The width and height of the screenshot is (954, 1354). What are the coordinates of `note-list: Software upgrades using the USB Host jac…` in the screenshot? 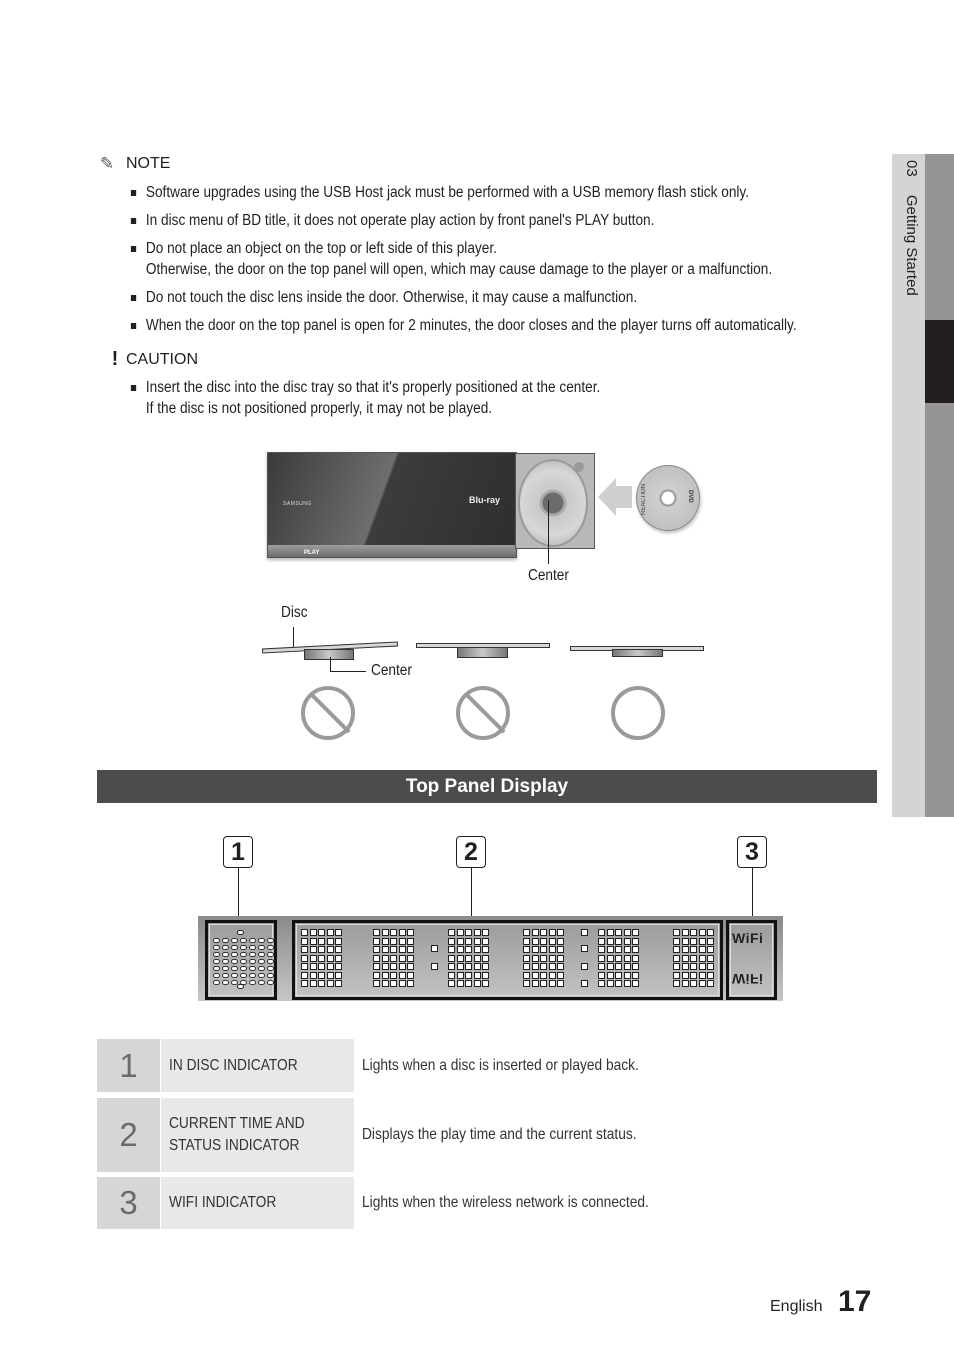 It's located at (490, 262).